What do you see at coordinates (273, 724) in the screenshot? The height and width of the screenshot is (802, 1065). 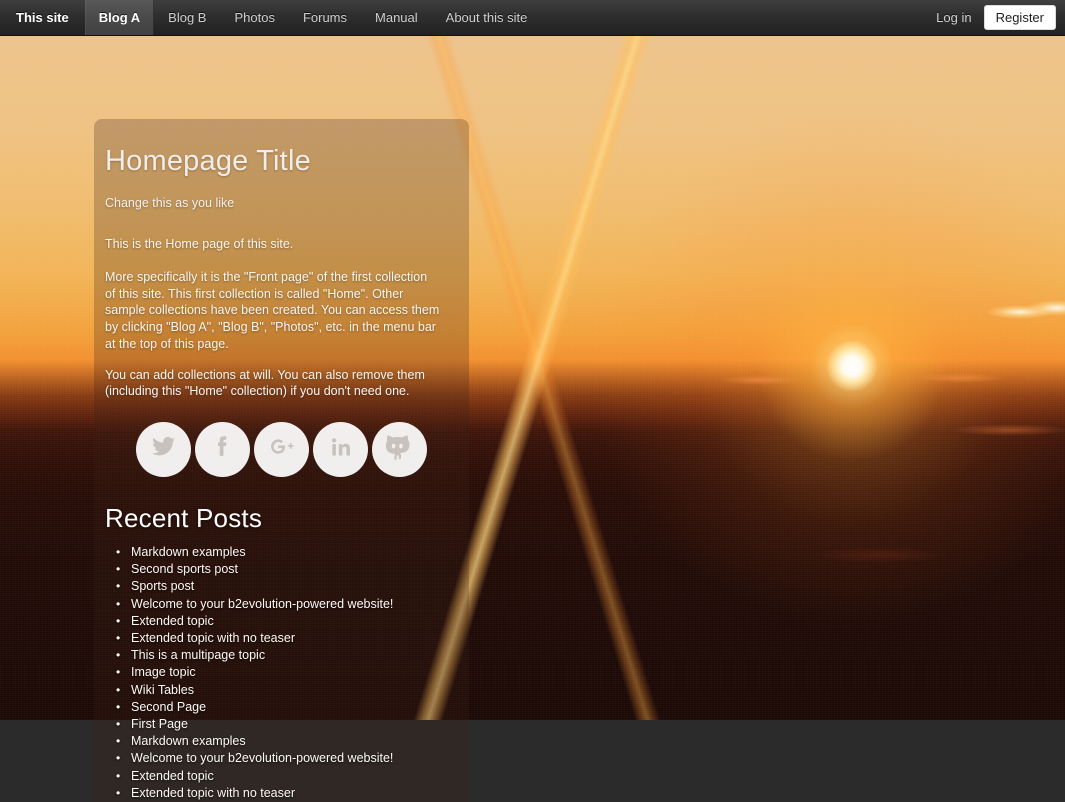 I see `list-item: First Page` at bounding box center [273, 724].